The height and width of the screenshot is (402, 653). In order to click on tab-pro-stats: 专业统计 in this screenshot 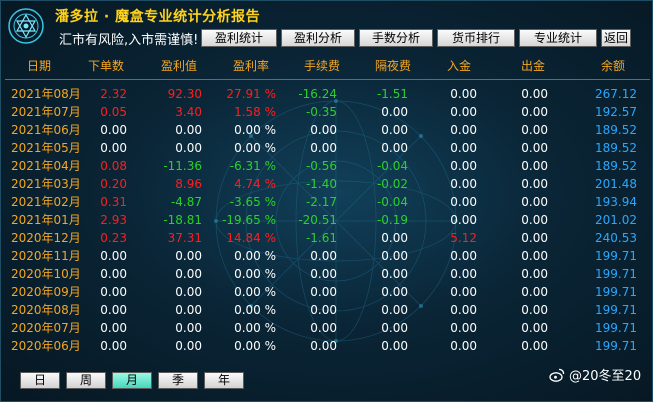, I will do `click(558, 38)`.